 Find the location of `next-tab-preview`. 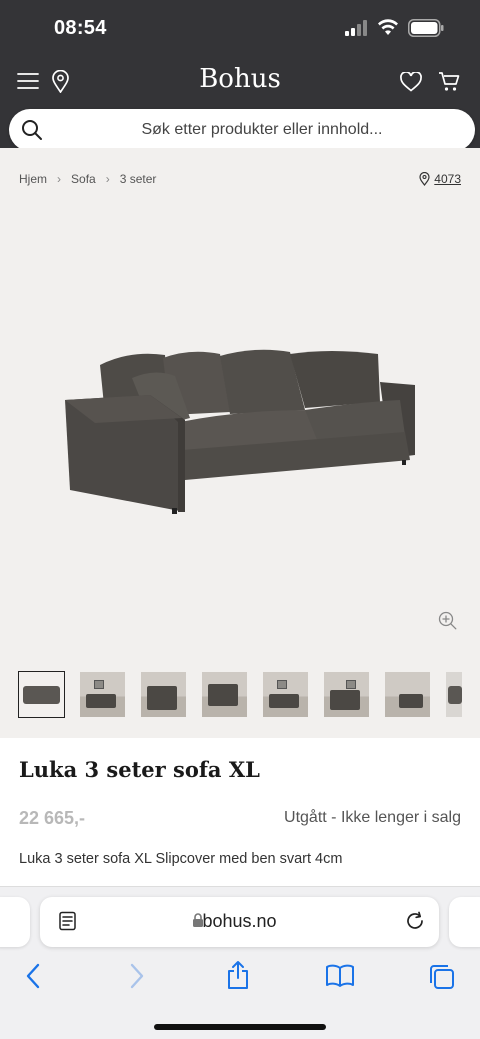

next-tab-preview is located at coordinates (464, 922).